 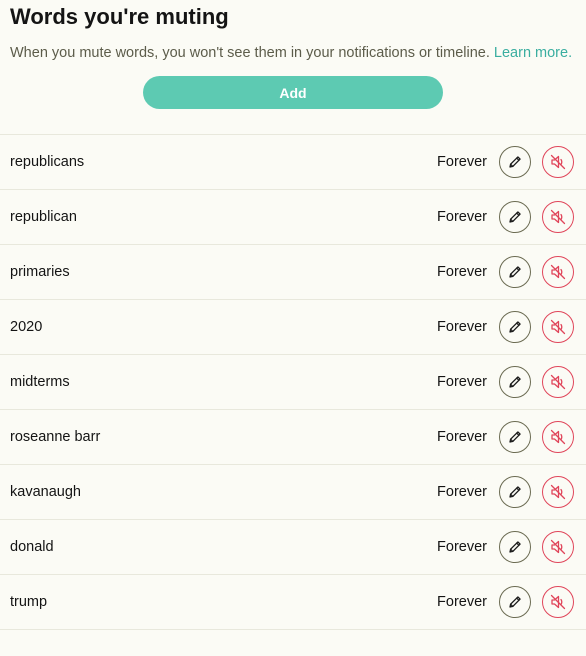 I want to click on muted-word-text: 2020, so click(x=26, y=327).